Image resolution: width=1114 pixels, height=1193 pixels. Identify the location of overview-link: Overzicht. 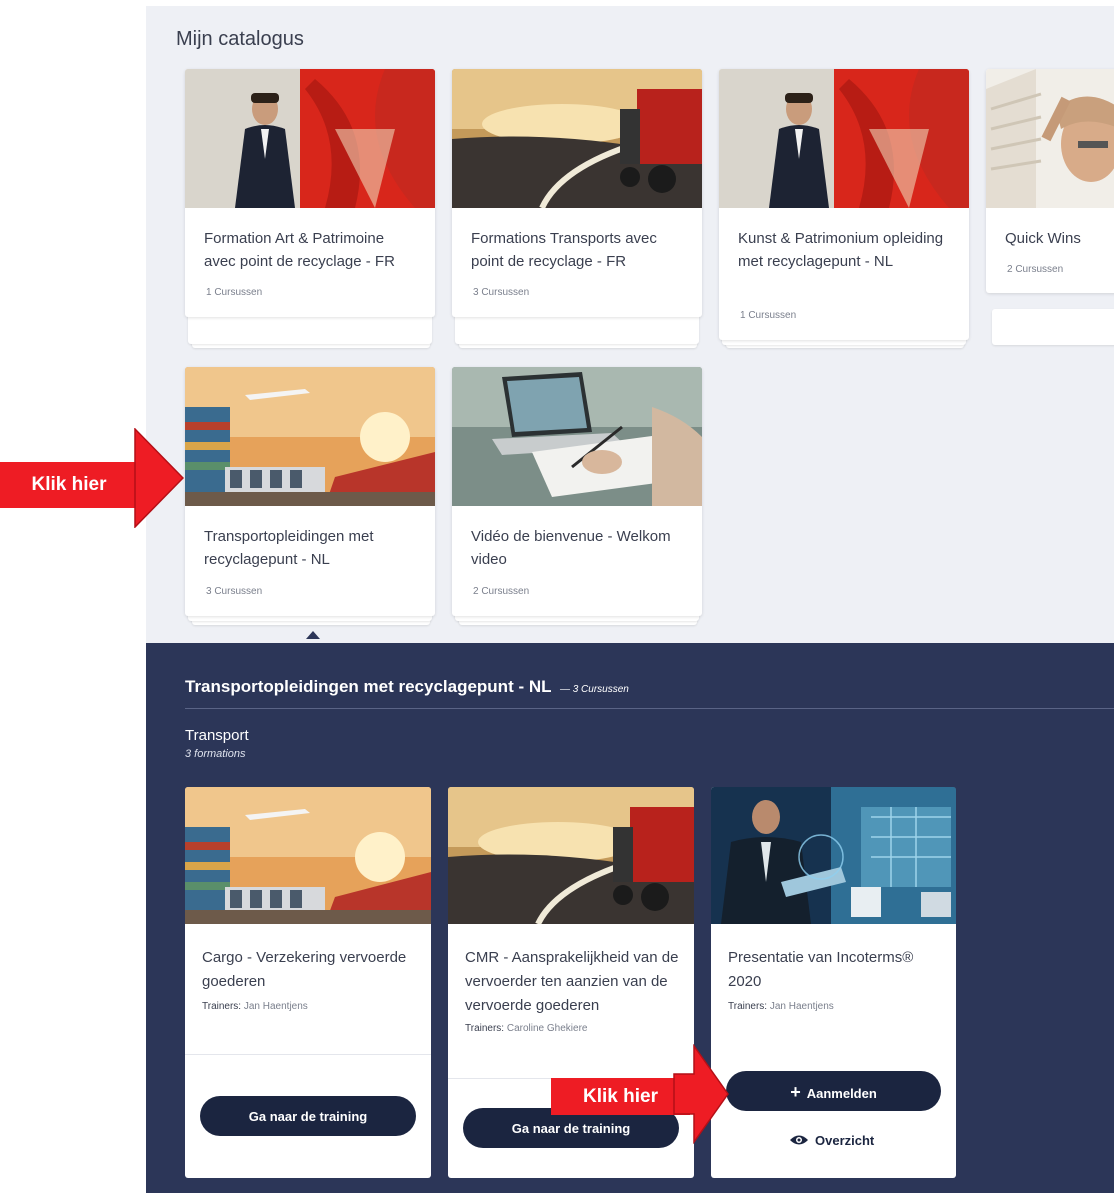
(831, 1141).